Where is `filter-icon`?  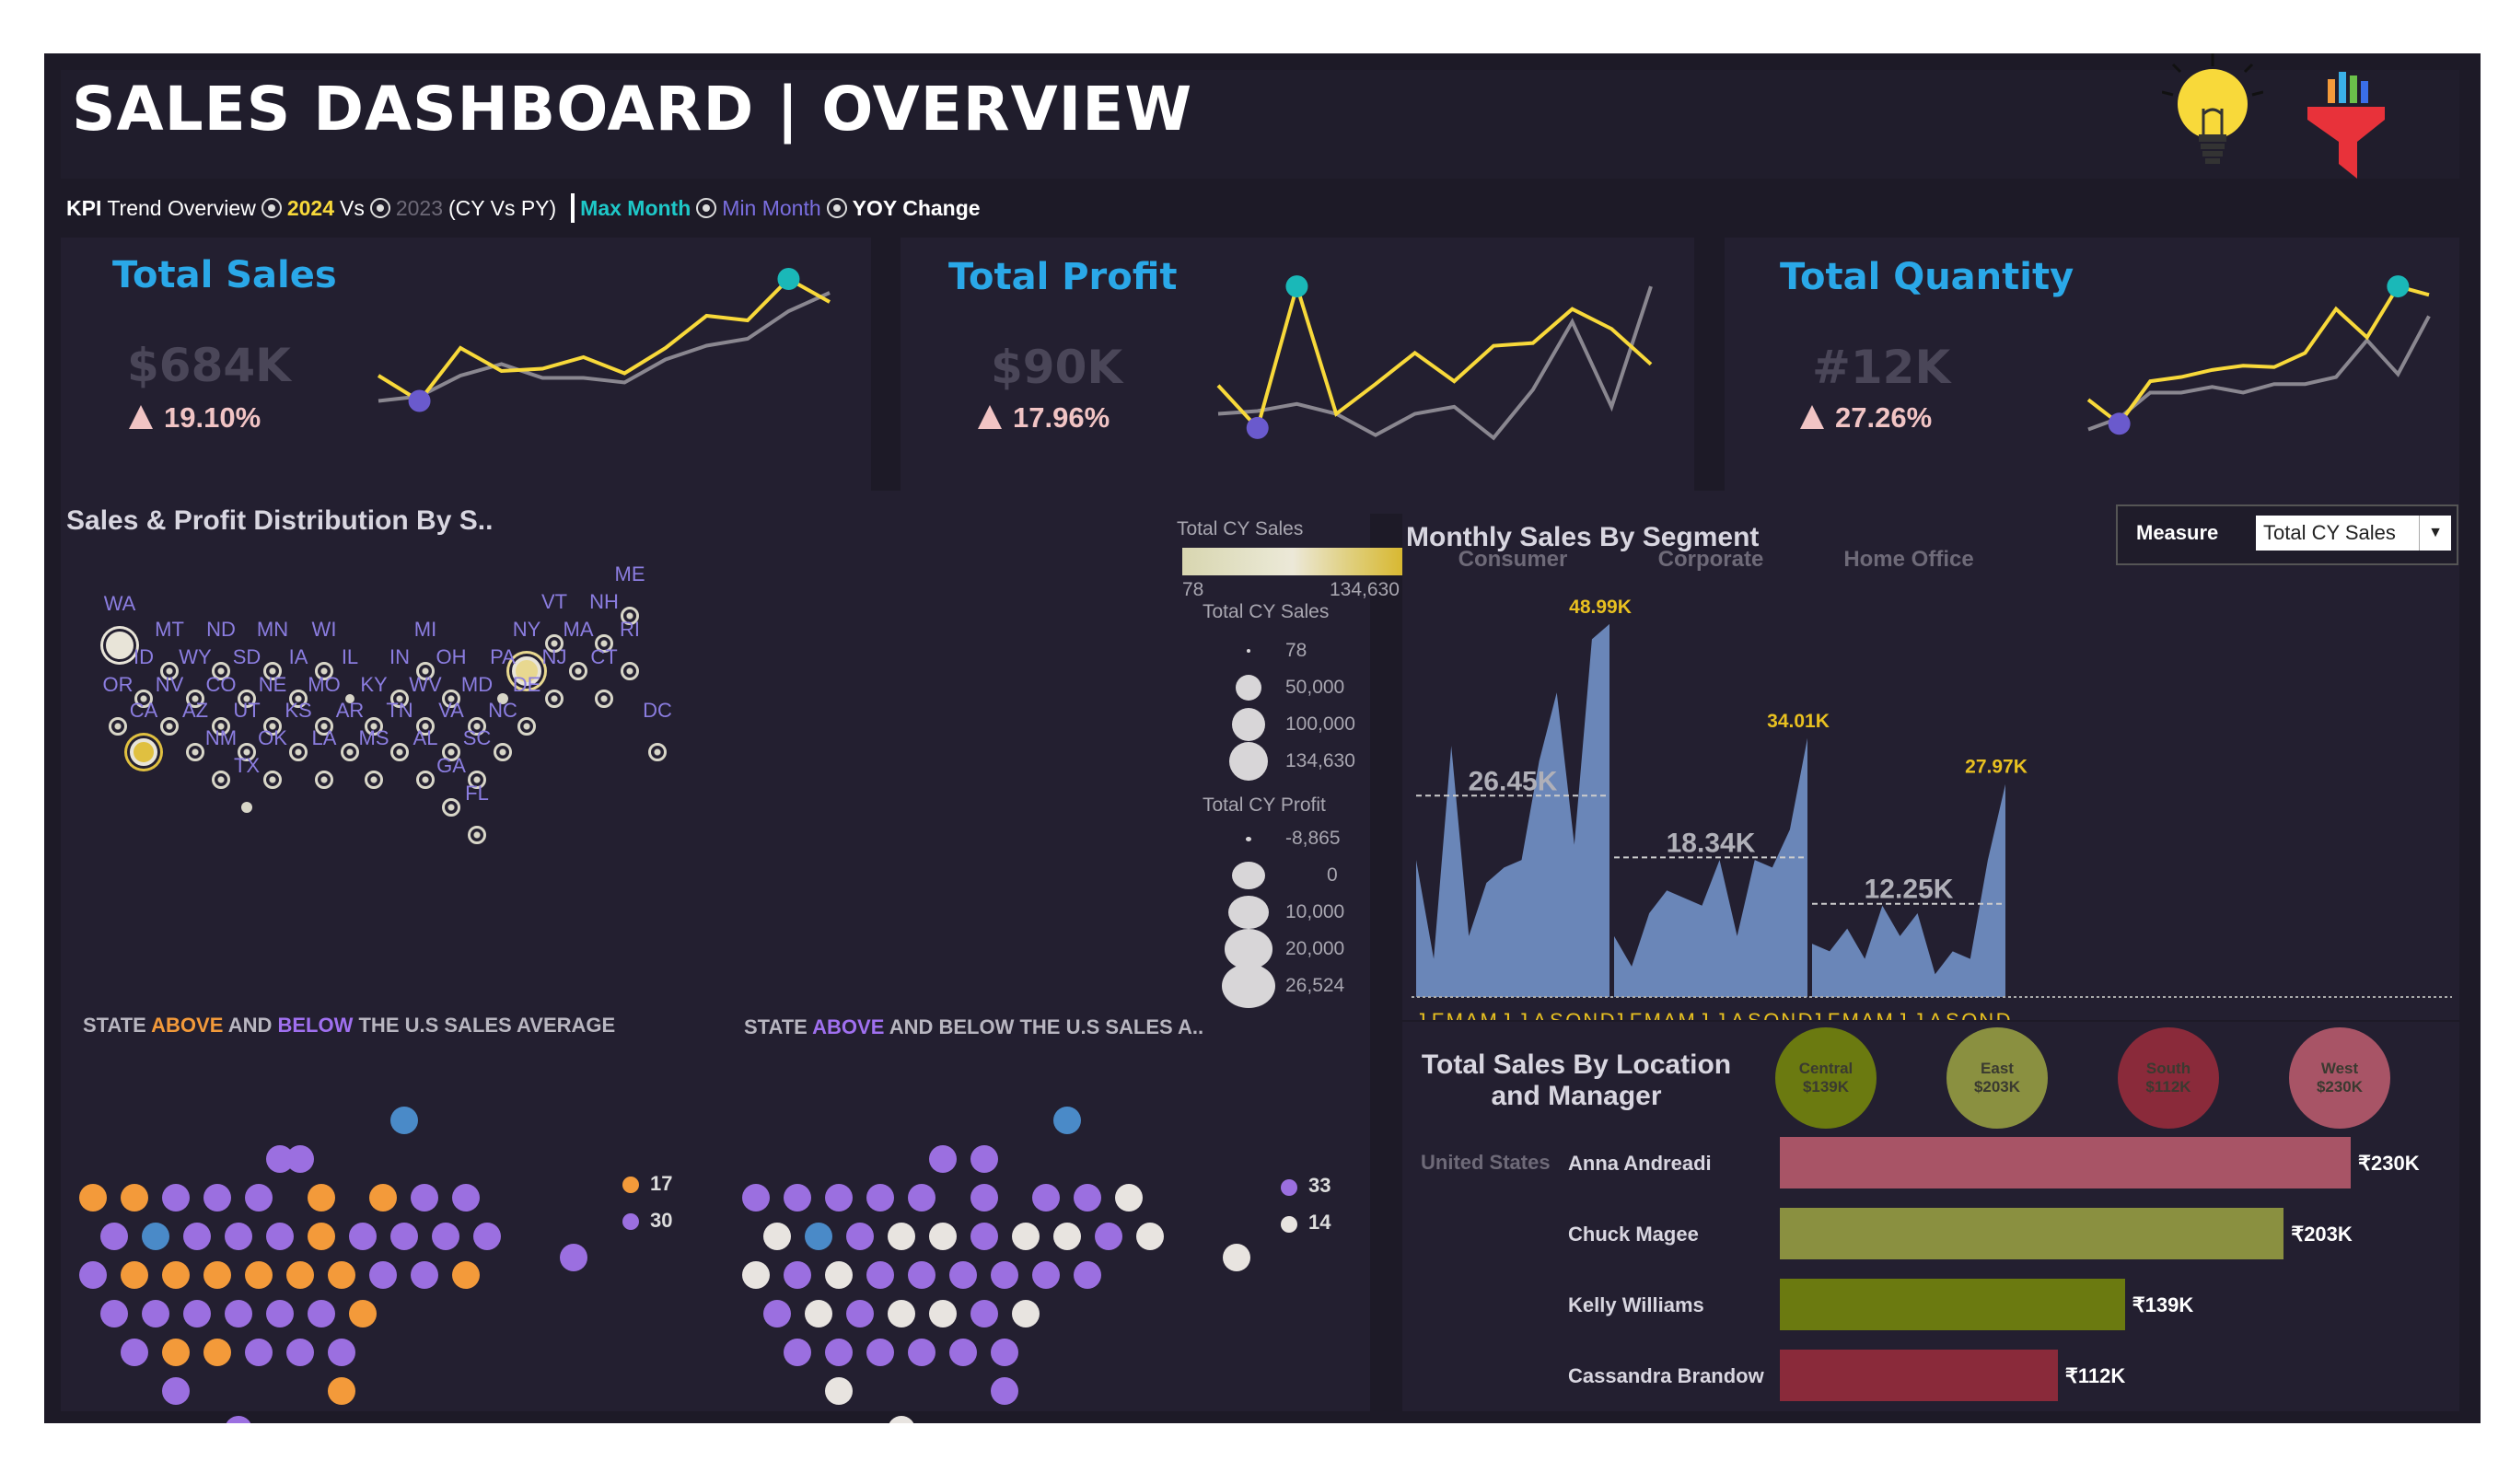 filter-icon is located at coordinates (2346, 123).